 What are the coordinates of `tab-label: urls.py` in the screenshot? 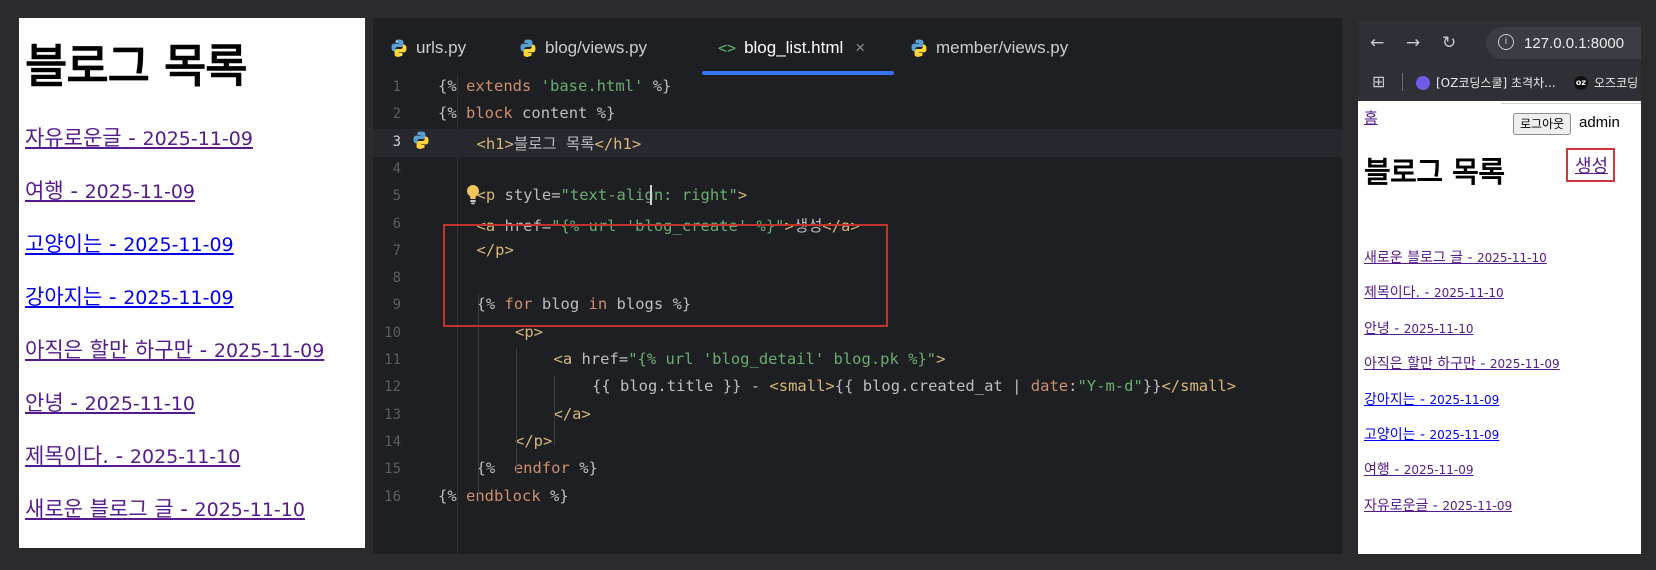 It's located at (441, 47).